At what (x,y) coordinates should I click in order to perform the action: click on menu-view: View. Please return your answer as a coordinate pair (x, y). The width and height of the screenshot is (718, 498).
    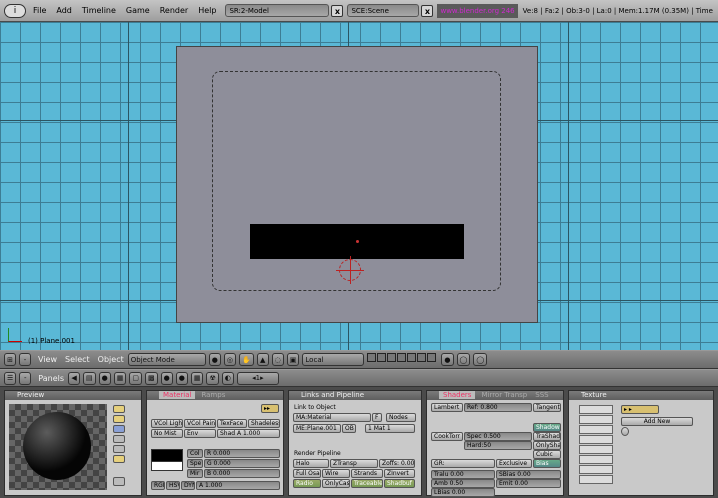
    Looking at the image, I should click on (47, 359).